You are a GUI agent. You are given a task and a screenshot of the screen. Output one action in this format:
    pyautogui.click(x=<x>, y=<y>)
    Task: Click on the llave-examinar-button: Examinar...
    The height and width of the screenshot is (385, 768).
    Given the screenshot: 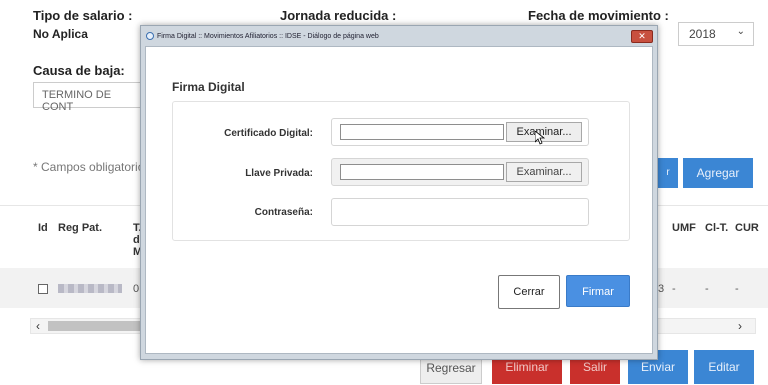 What is the action you would take?
    pyautogui.click(x=544, y=172)
    